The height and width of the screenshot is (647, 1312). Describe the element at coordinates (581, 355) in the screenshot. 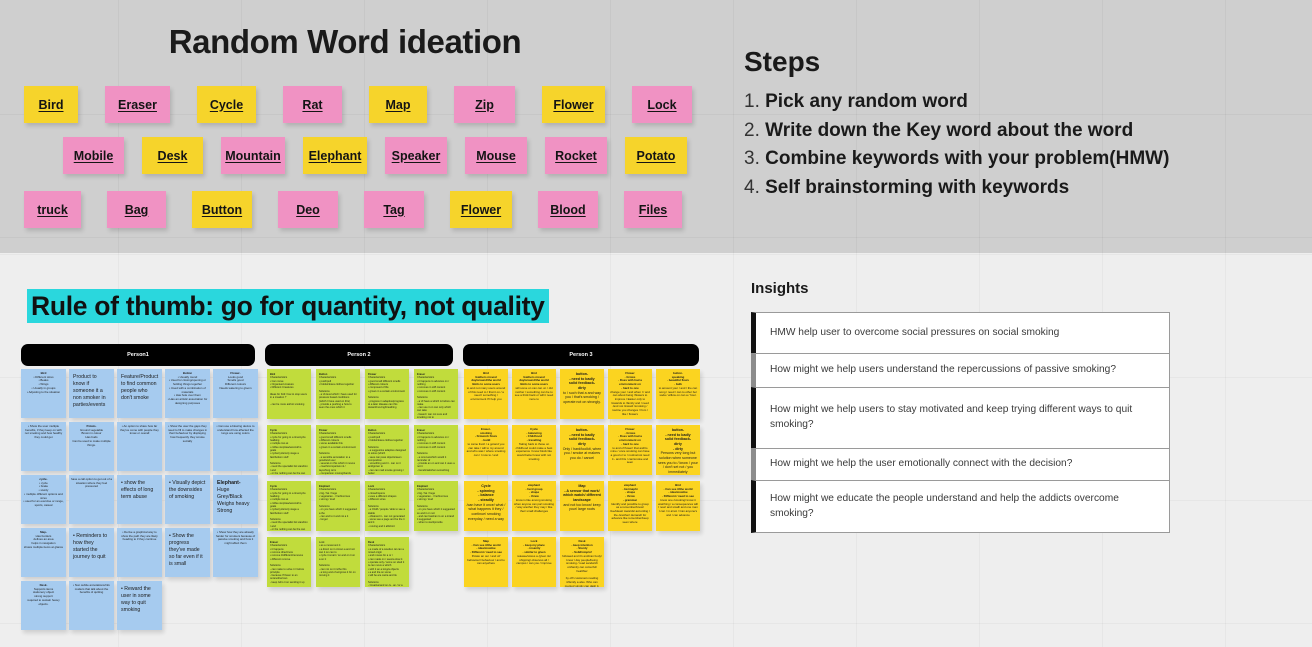

I see `person-column-header: Person 3` at that location.